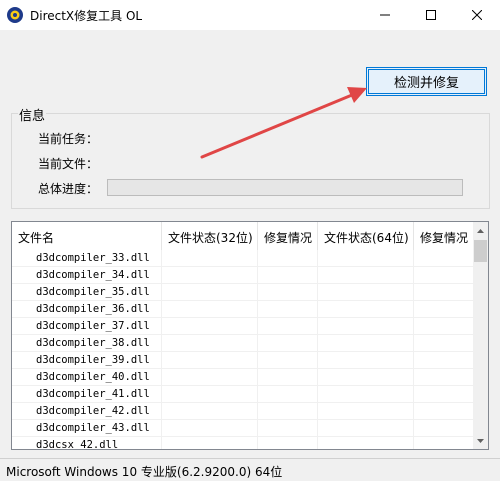 This screenshot has width=500, height=481. I want to click on scroll-down-button, so click(480, 440).